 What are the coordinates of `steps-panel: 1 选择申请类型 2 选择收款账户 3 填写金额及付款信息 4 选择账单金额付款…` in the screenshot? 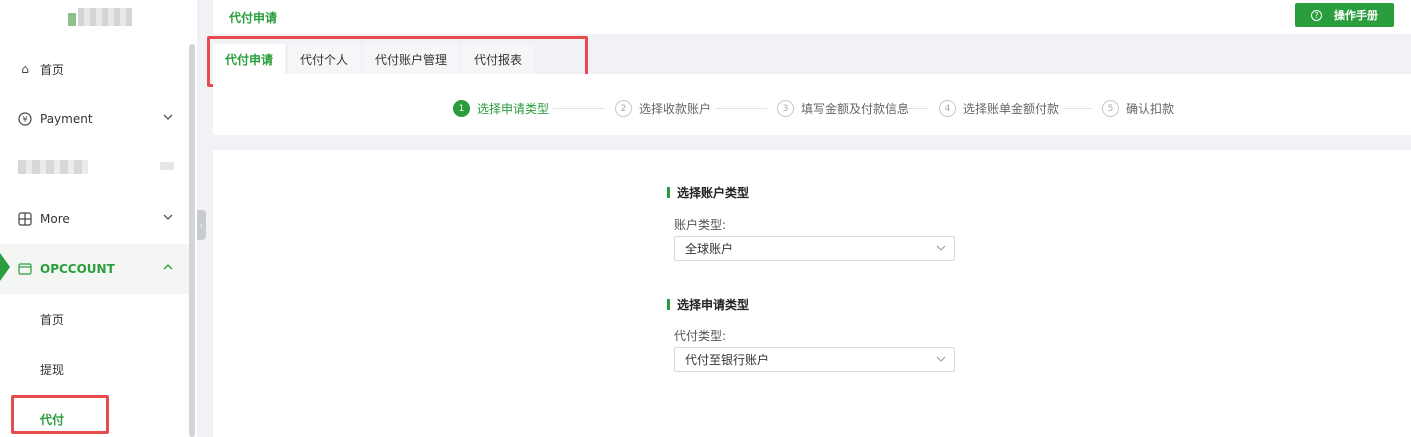 It's located at (812, 104).